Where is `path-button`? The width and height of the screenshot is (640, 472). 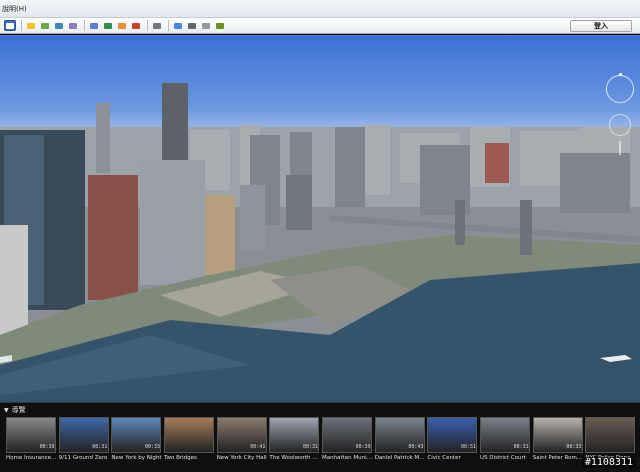 path-button is located at coordinates (59, 25).